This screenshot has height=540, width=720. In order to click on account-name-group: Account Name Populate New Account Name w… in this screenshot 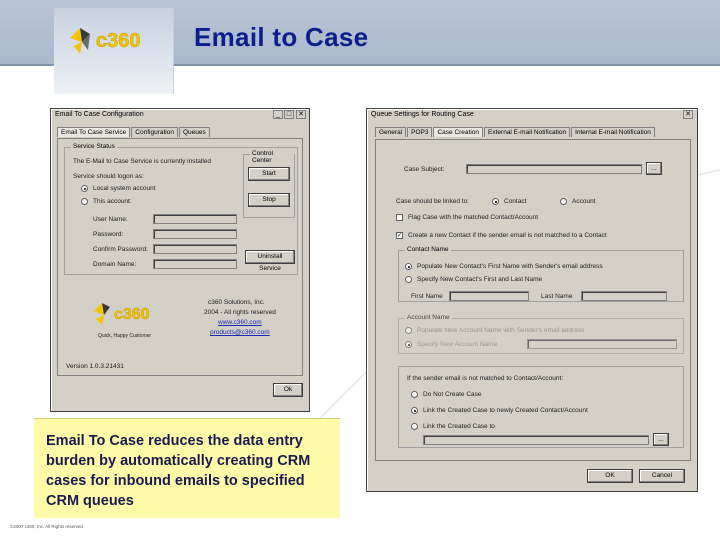, I will do `click(541, 334)`.